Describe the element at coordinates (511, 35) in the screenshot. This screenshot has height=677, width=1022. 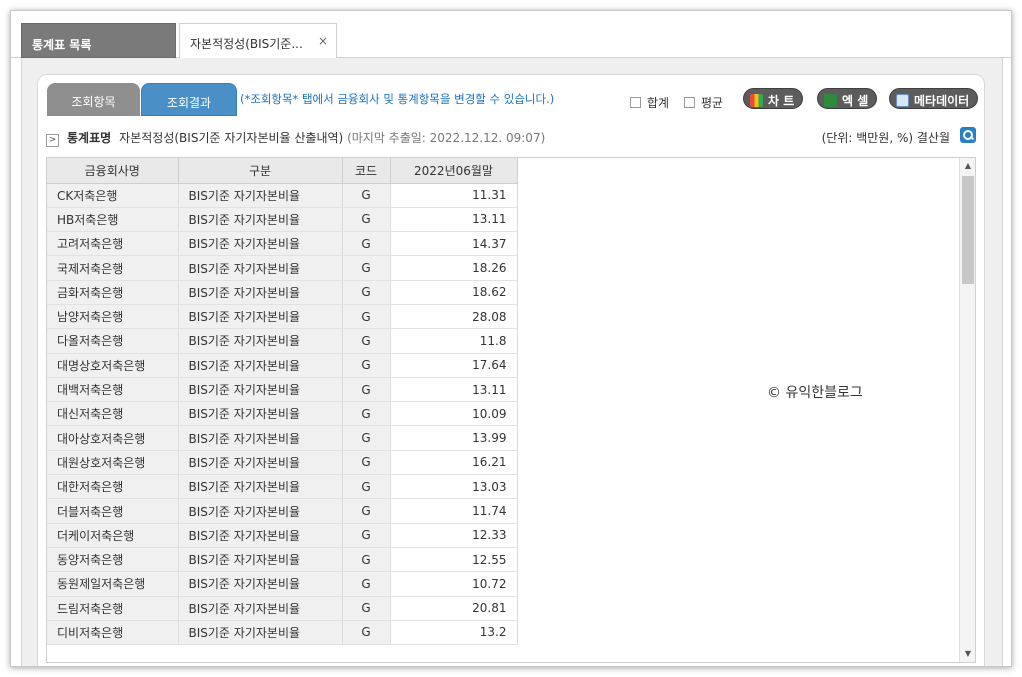
I see `tab-strip: 통계표 목록 자본적정성(BIS기준... ×` at that location.